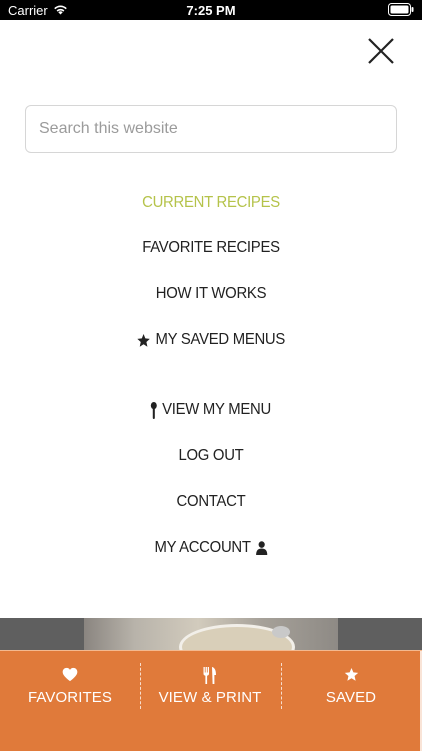 The height and width of the screenshot is (751, 422). I want to click on close-icon, so click(381, 51).